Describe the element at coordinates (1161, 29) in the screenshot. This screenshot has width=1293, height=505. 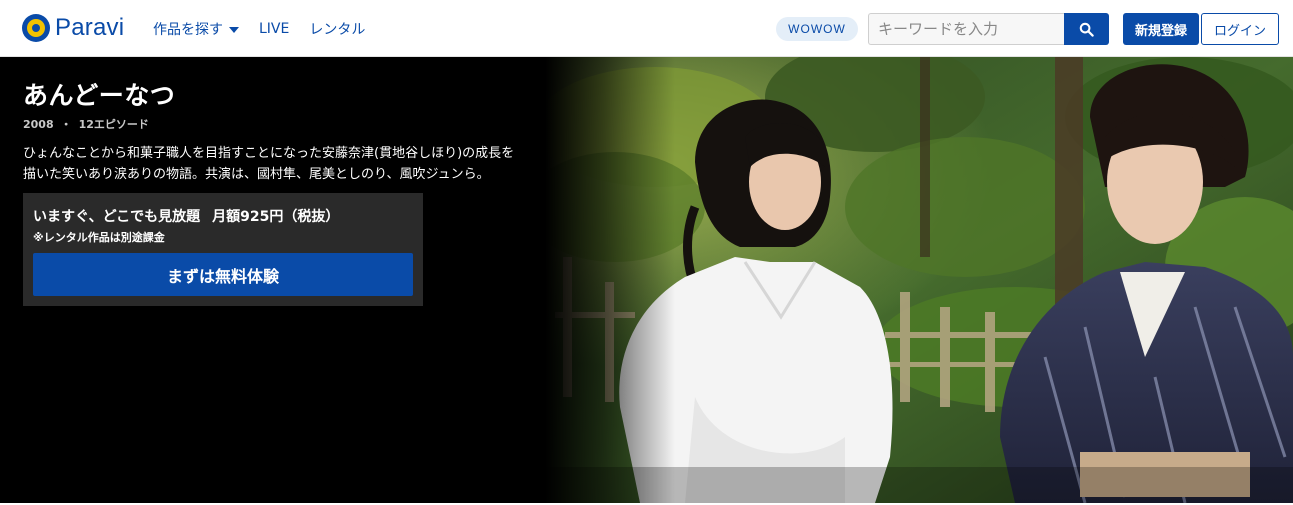
I see `signup-button: 新規登録` at that location.